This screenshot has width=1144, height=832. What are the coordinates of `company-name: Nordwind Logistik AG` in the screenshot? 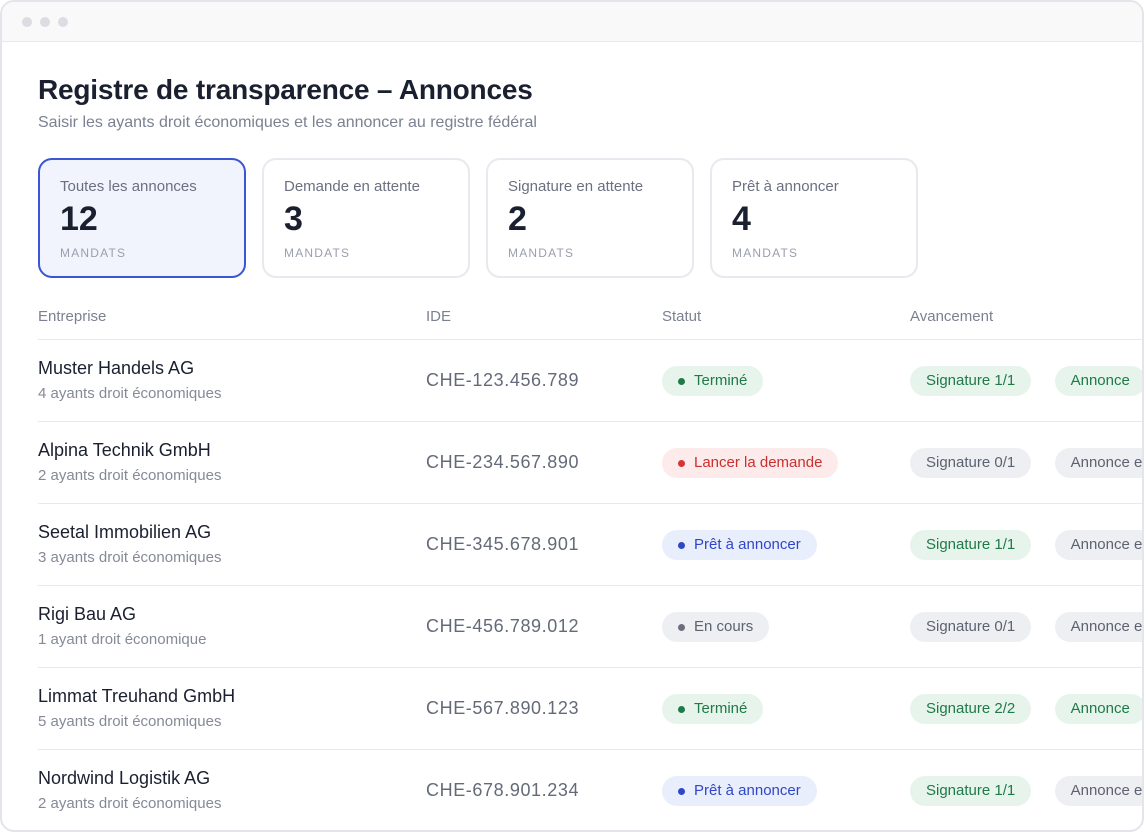 It's located at (124, 778).